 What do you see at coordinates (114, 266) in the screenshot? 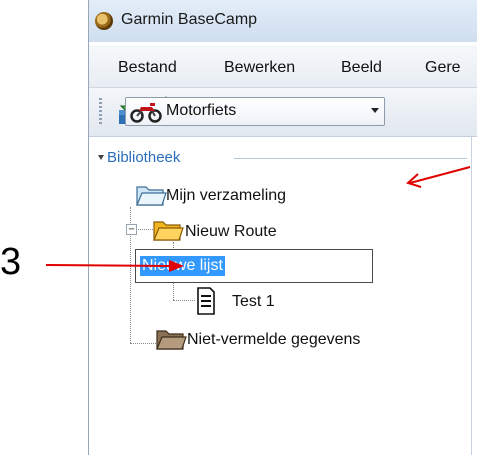
I see `annotation-arrow-left` at bounding box center [114, 266].